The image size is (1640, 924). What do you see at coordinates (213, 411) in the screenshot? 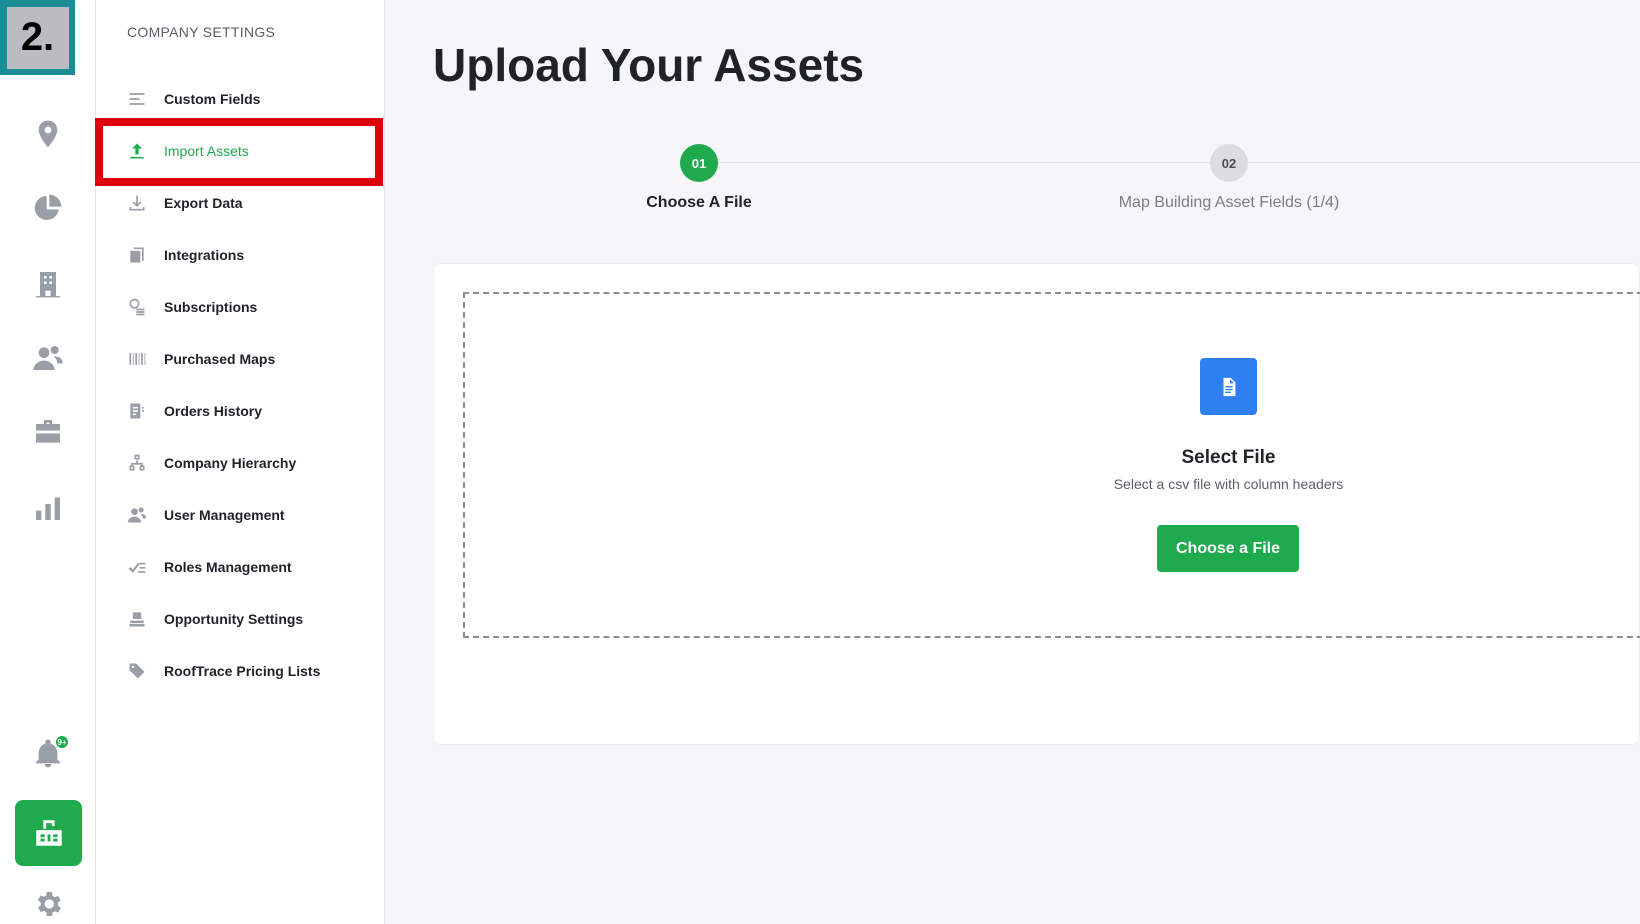
I see `menu-item-label: Orders History` at bounding box center [213, 411].